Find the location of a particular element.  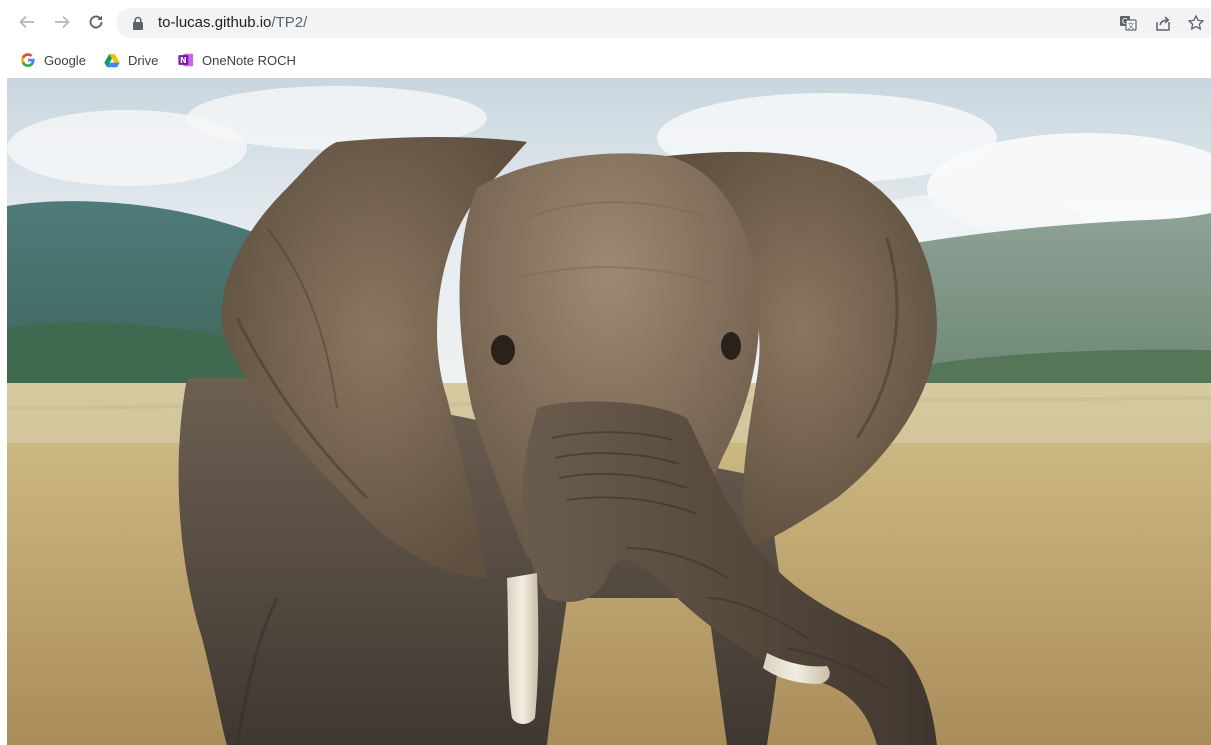

bookmark-google: Google is located at coordinates (53, 60).